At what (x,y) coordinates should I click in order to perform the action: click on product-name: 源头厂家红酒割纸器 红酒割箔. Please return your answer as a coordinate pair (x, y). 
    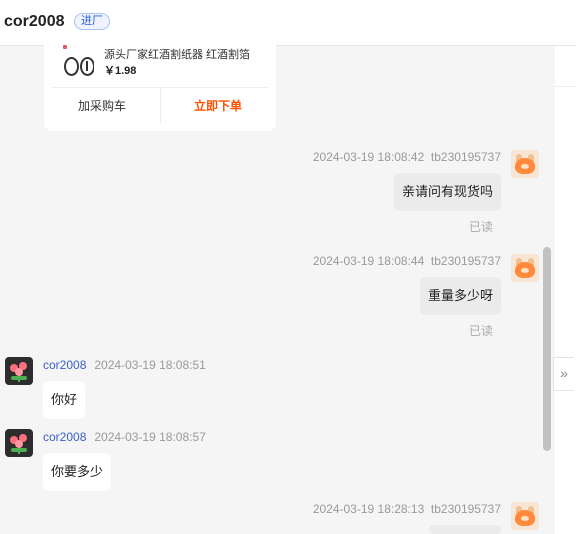
    Looking at the image, I should click on (189, 54).